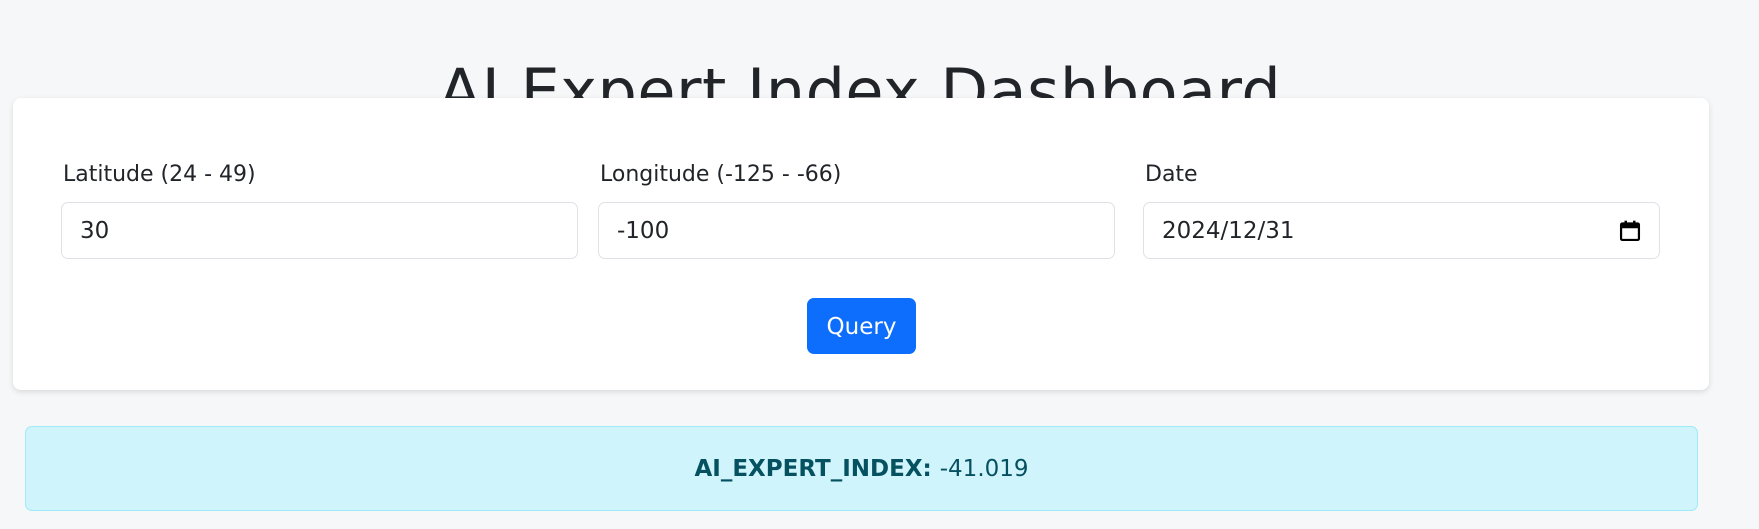 The width and height of the screenshot is (1759, 529). I want to click on result-label: AI_EXPERT_INDEX:, so click(813, 468).